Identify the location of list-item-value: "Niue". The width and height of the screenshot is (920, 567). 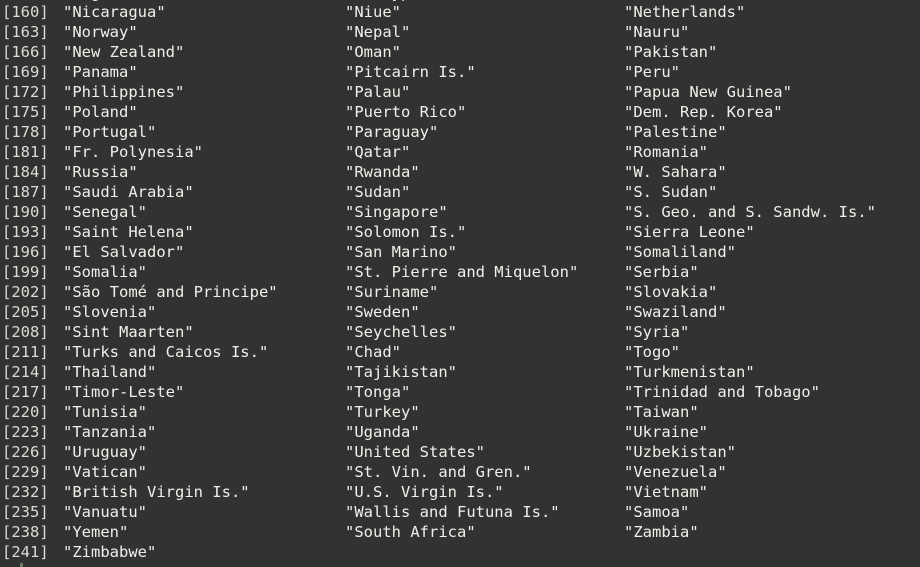
(373, 12).